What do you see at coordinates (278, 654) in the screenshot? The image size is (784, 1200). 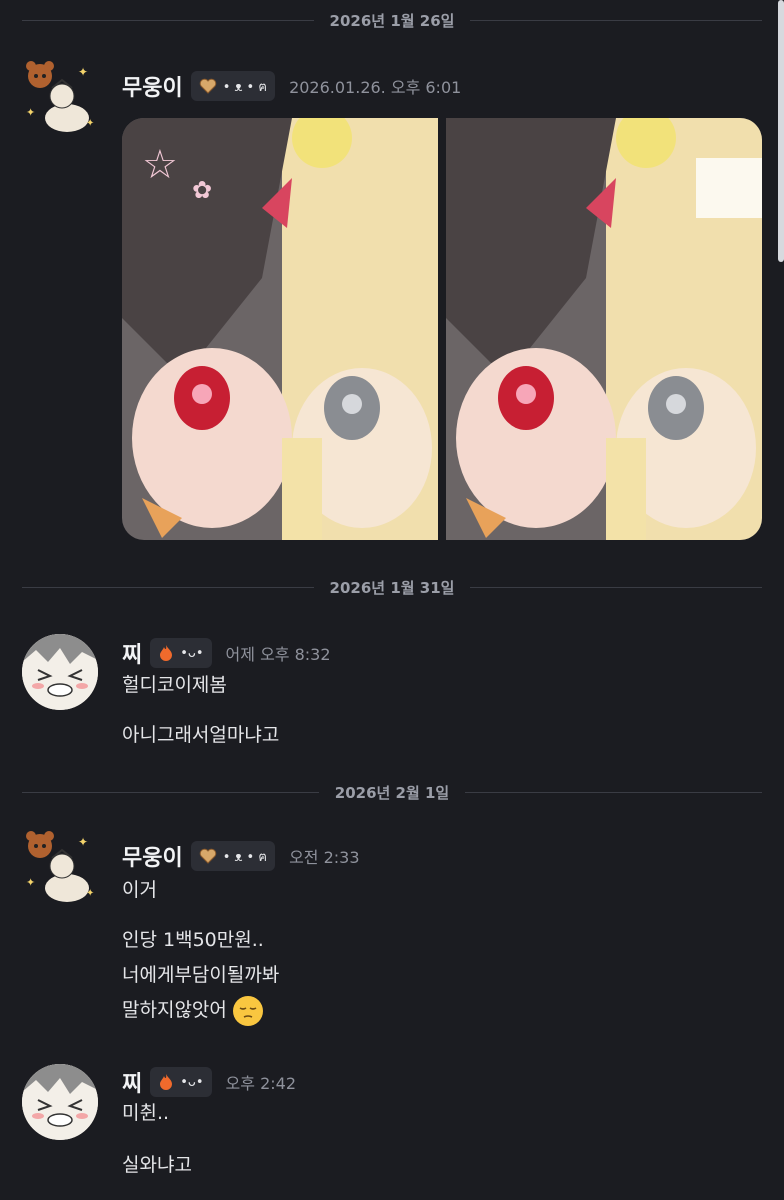 I see `timestamp: 어제 오후 8:32` at bounding box center [278, 654].